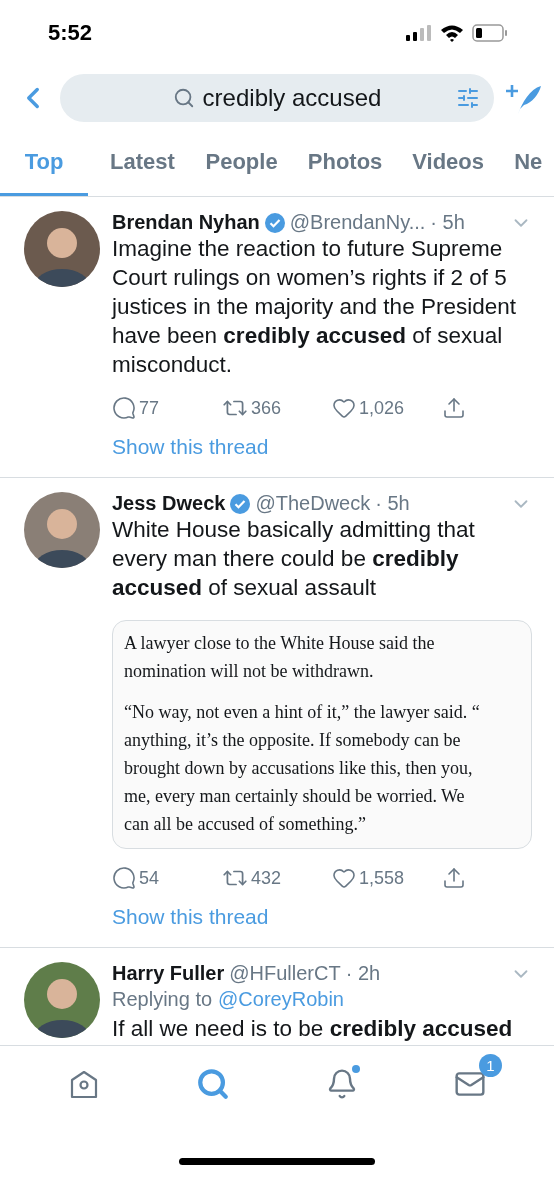  Describe the element at coordinates (281, 999) in the screenshot. I see `mention-link: @CoreyRobin` at that location.